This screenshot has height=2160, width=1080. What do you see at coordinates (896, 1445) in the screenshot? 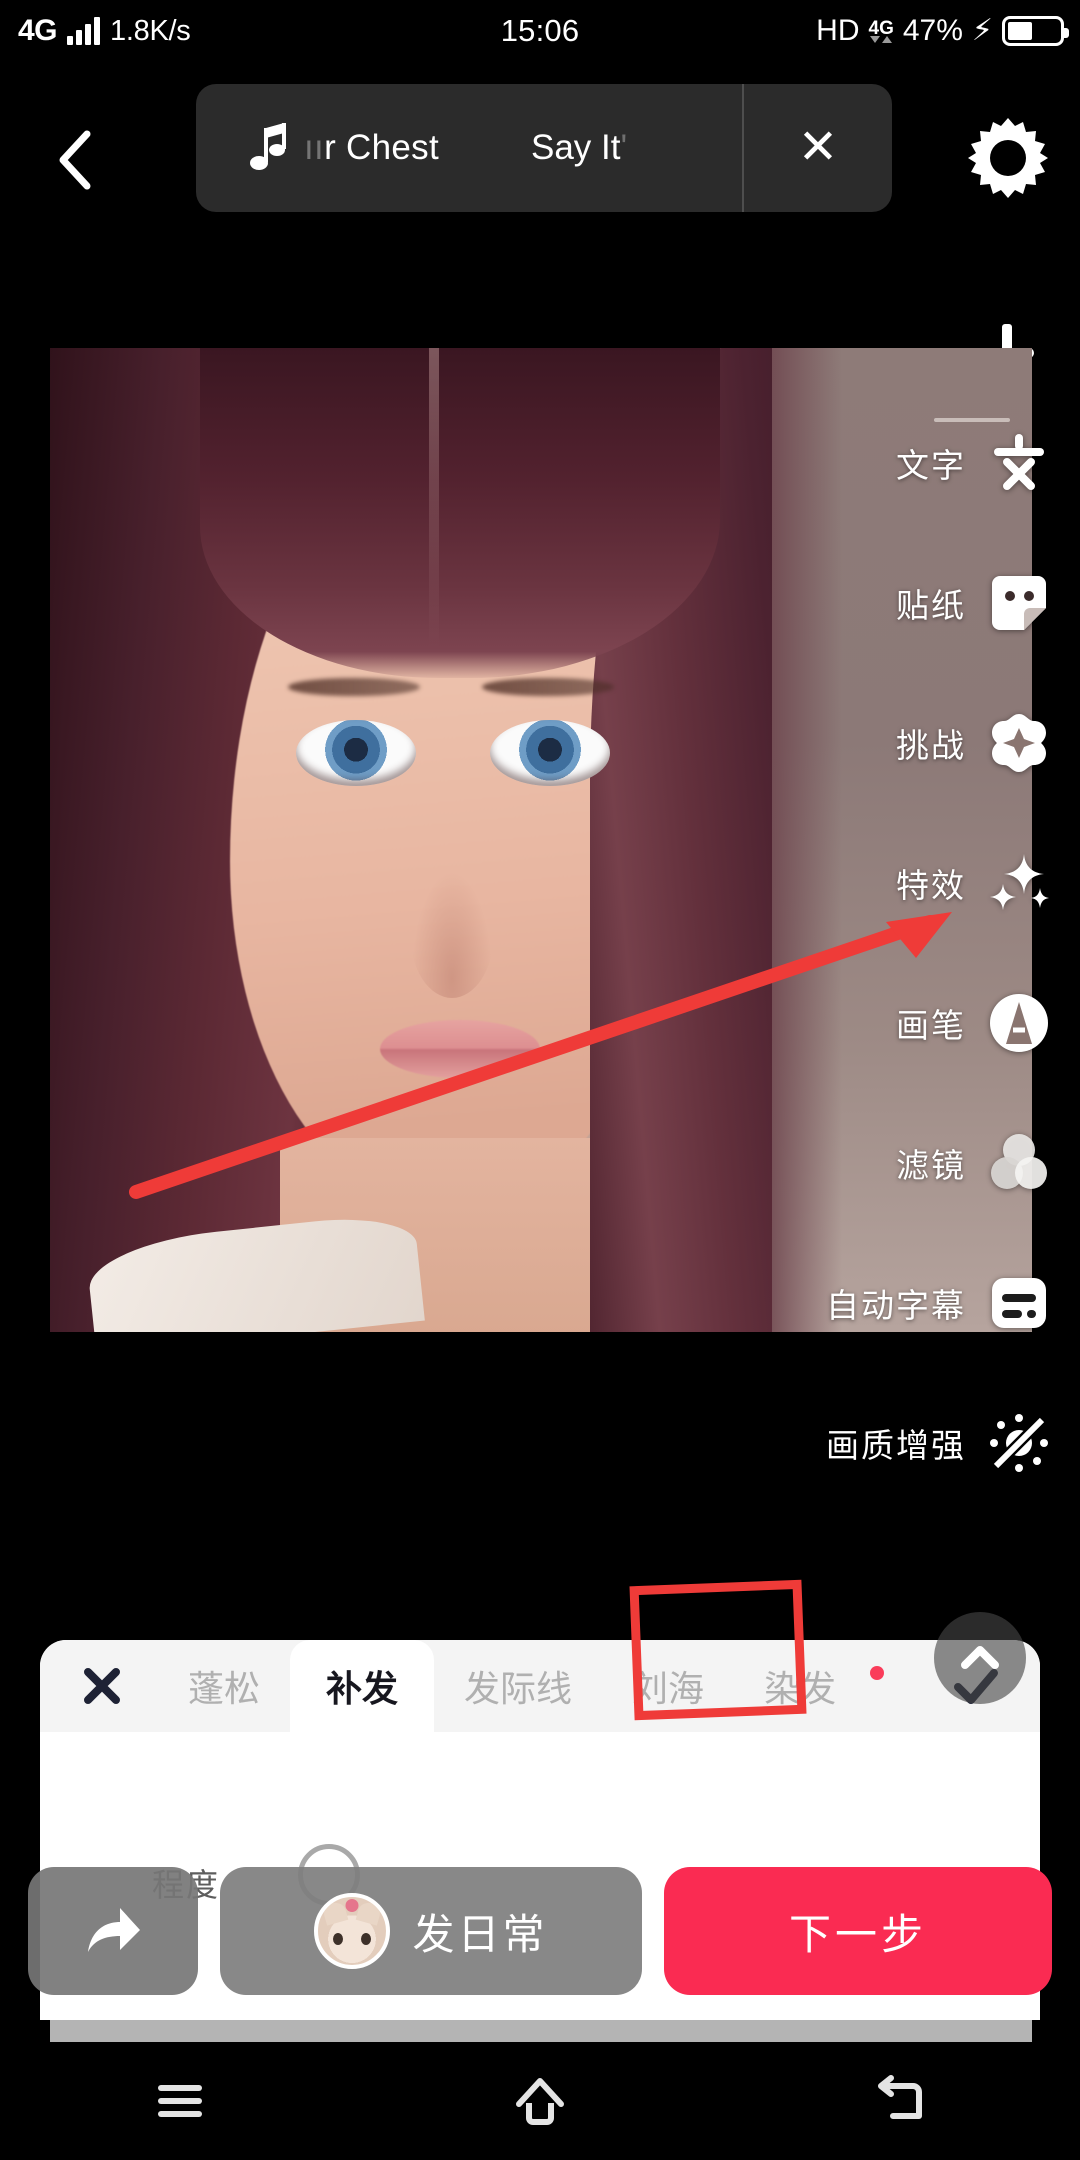
I see `rail-label-quality-enhance: 画质增强` at bounding box center [896, 1445].